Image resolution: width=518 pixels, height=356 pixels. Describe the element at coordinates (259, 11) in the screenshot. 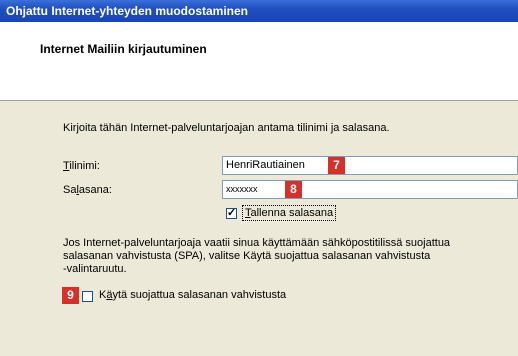

I see `window-titlebar: Ohjattu Internet-yhteyden muodostaminen` at that location.